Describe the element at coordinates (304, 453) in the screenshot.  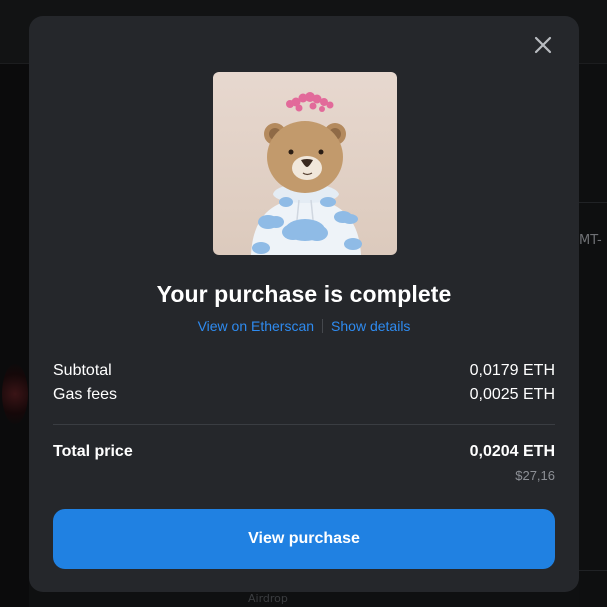
I see `total-price-row: Total price 0,0204 ETH` at that location.